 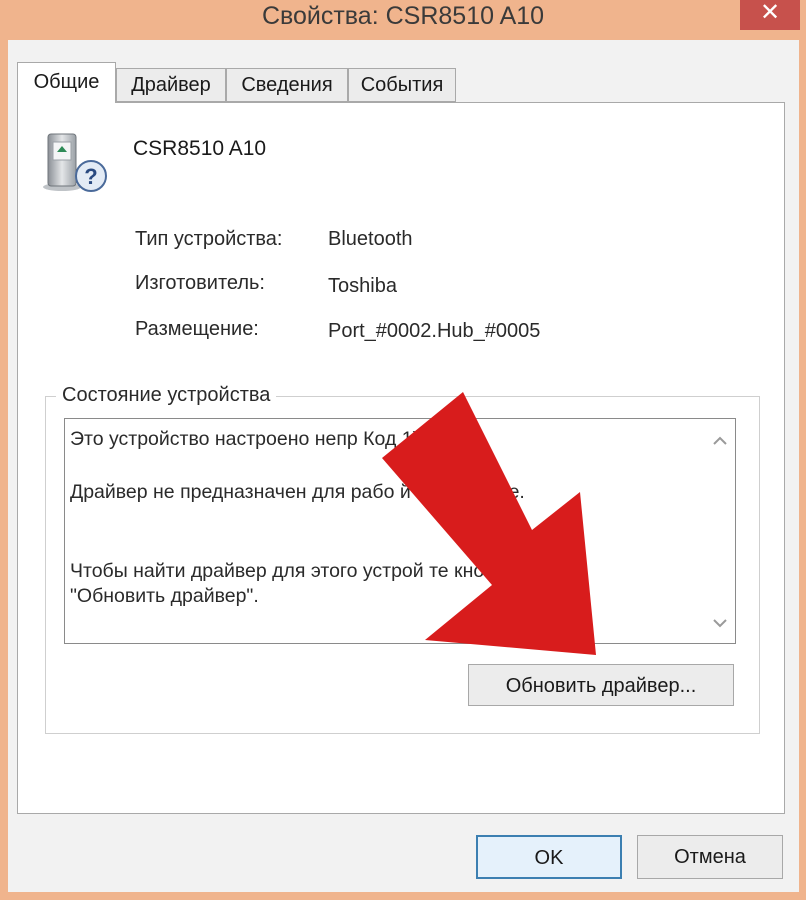 I want to click on device-name: CSR8510 A10, so click(x=200, y=148).